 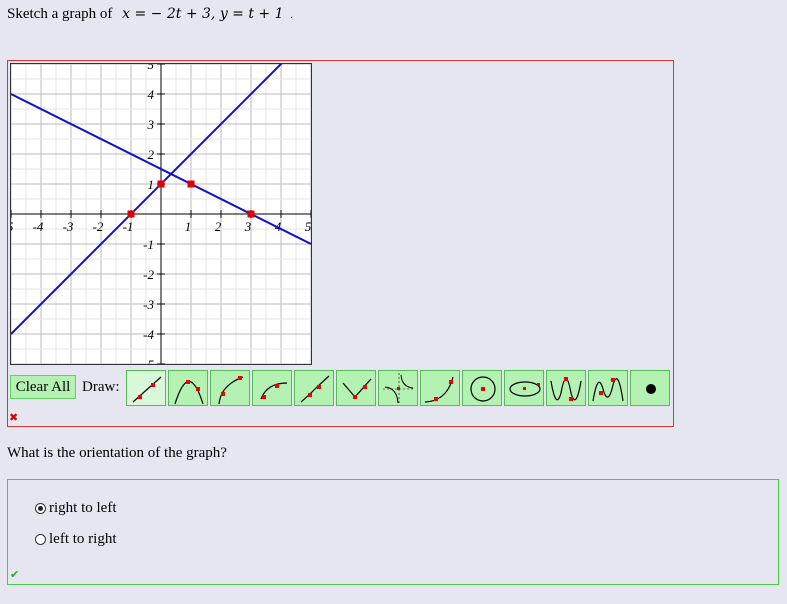 What do you see at coordinates (40, 508) in the screenshot?
I see `radio-right-to-left` at bounding box center [40, 508].